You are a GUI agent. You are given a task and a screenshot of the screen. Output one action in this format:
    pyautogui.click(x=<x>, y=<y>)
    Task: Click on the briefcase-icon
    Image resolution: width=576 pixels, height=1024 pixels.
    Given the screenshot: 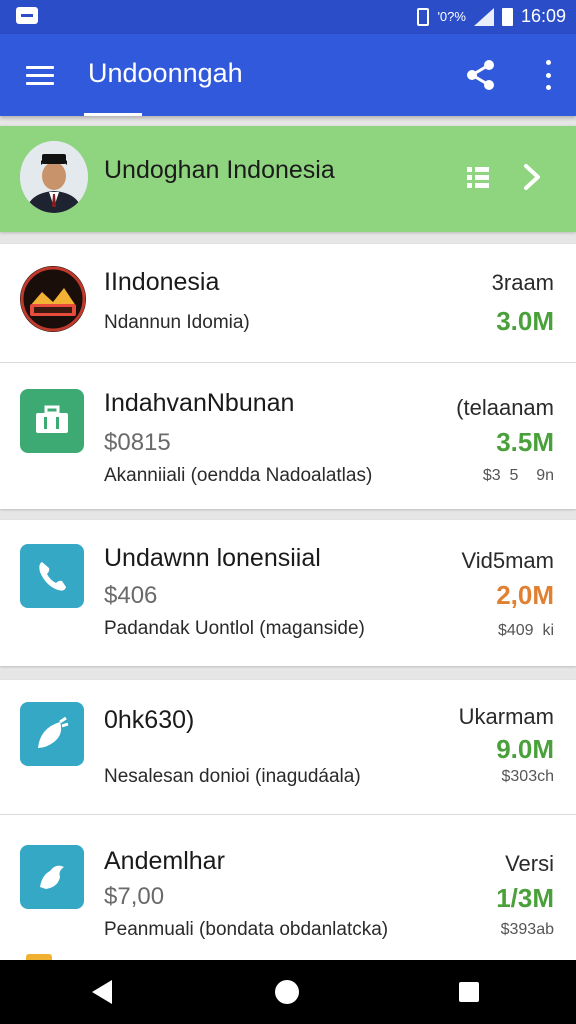 What is the action you would take?
    pyautogui.click(x=52, y=421)
    